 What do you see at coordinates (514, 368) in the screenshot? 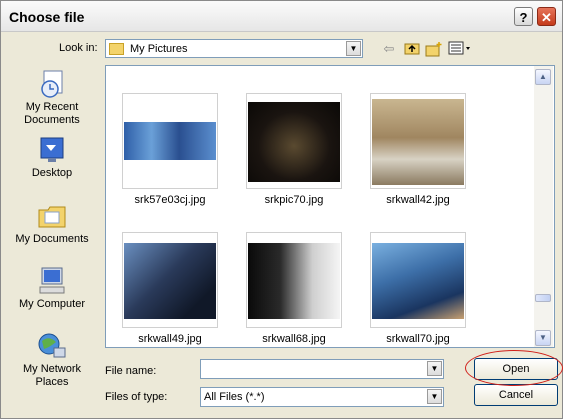
I see `annotation-circle` at bounding box center [514, 368].